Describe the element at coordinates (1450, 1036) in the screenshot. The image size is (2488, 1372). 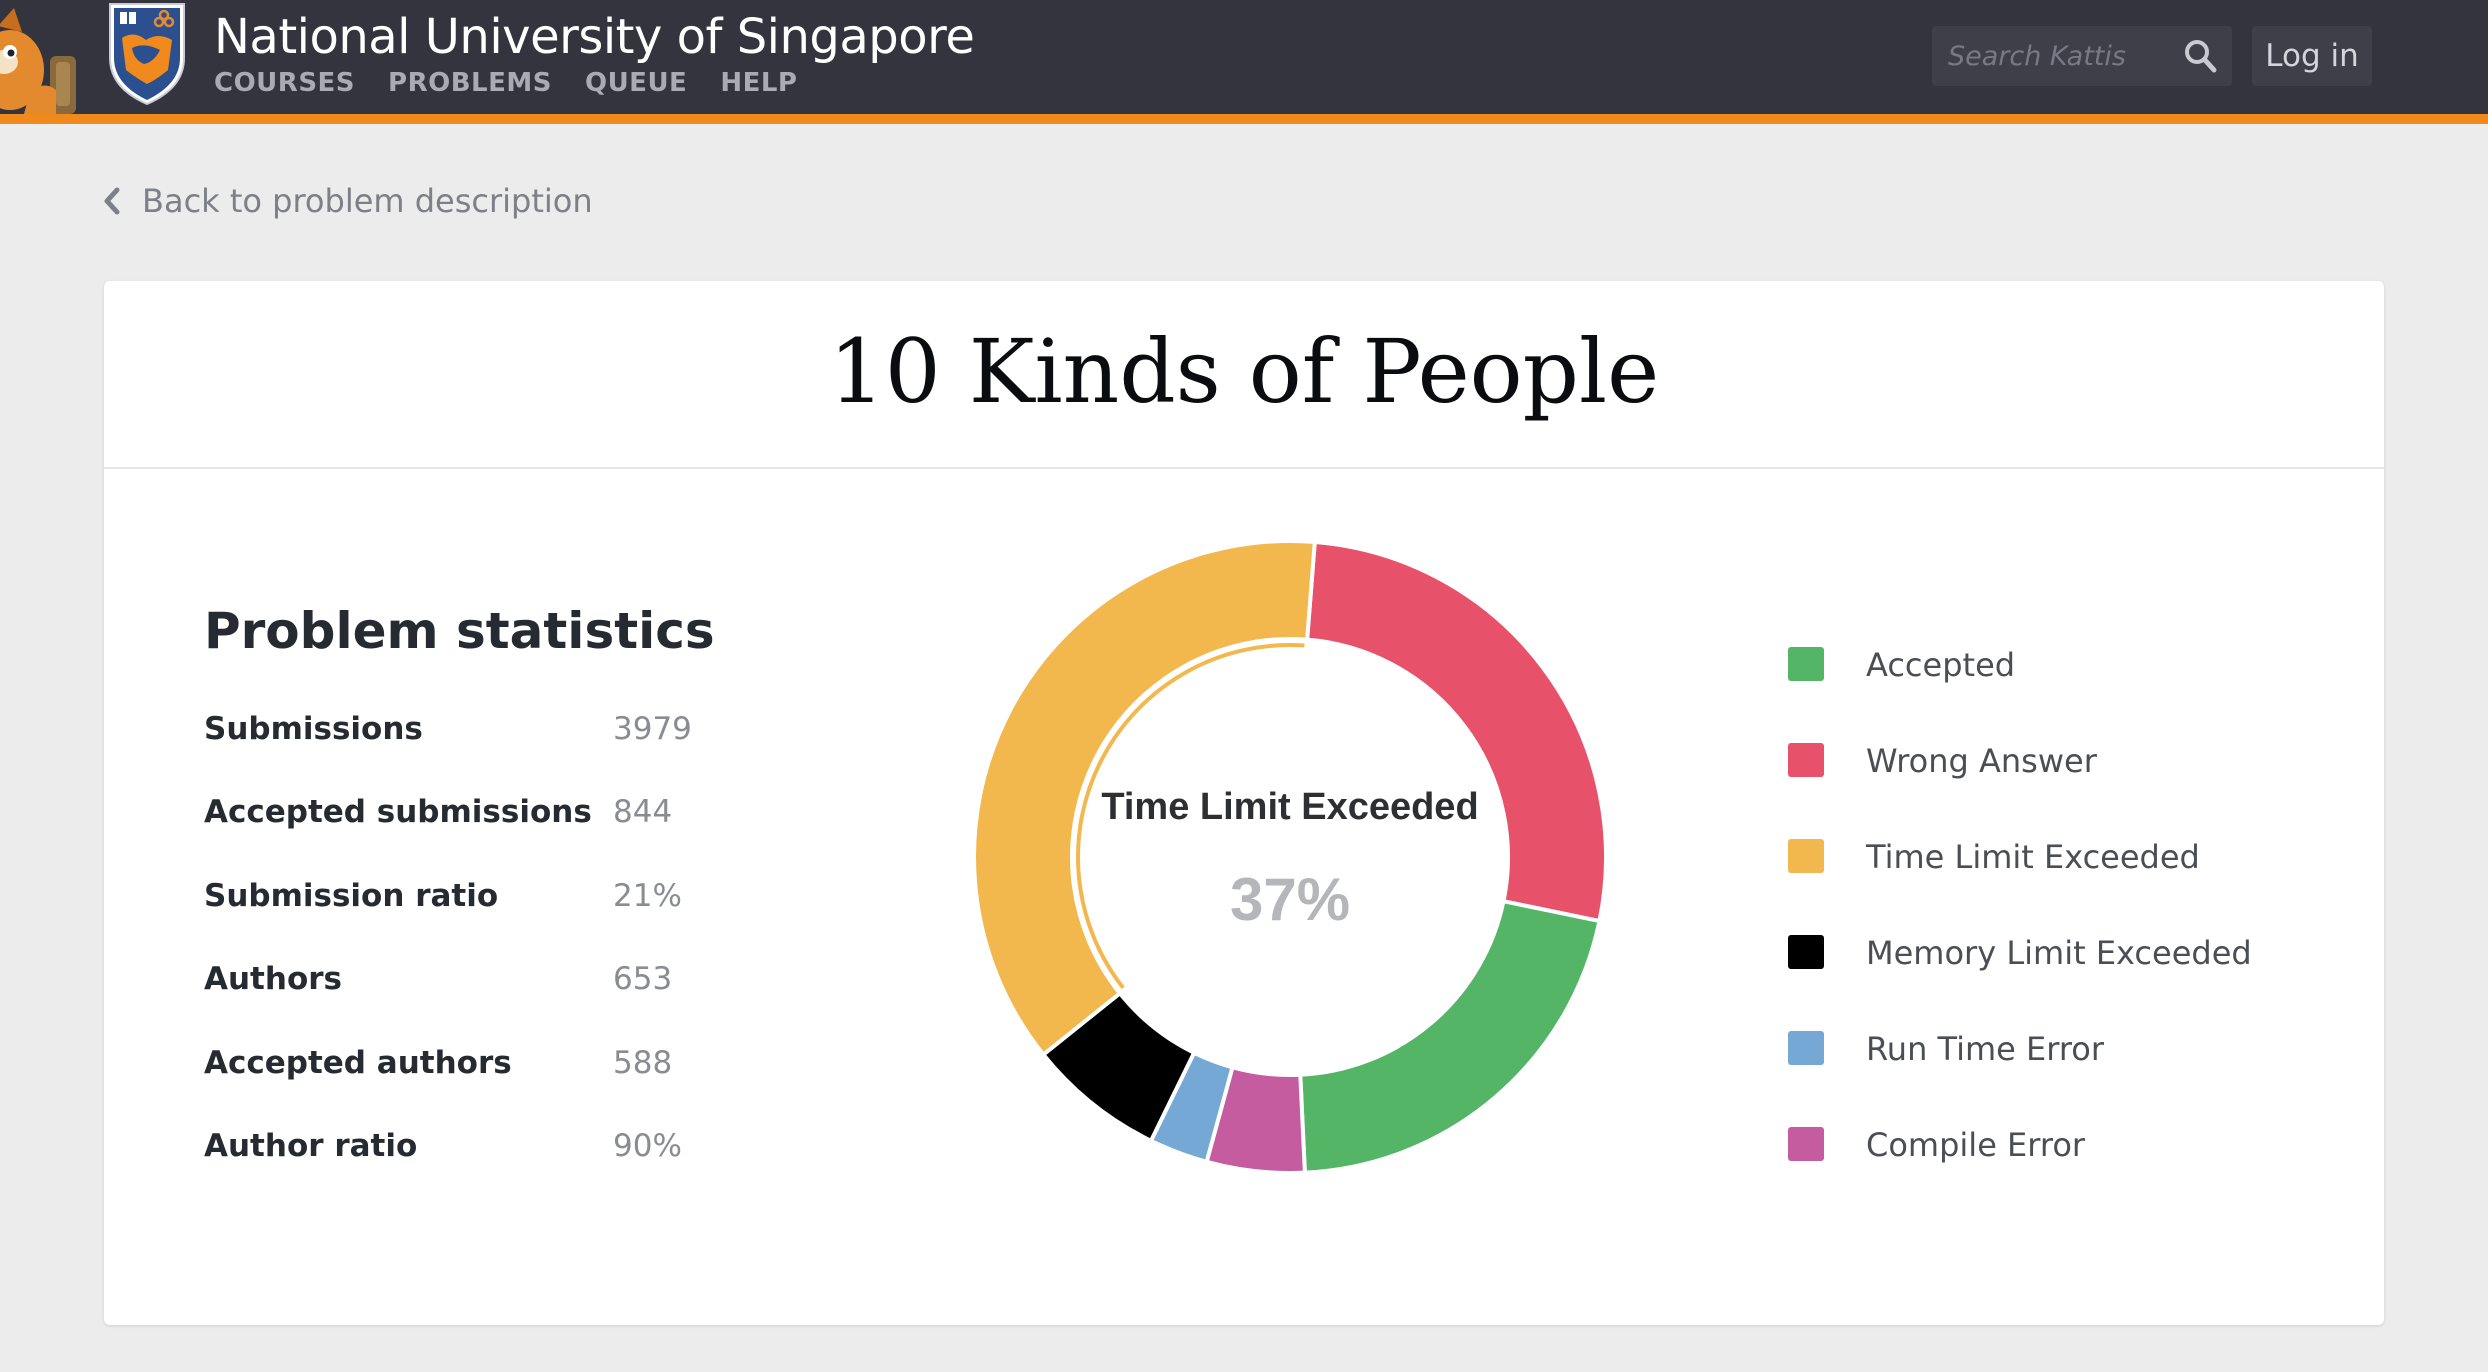
I see `donut-slice-accepted` at that location.